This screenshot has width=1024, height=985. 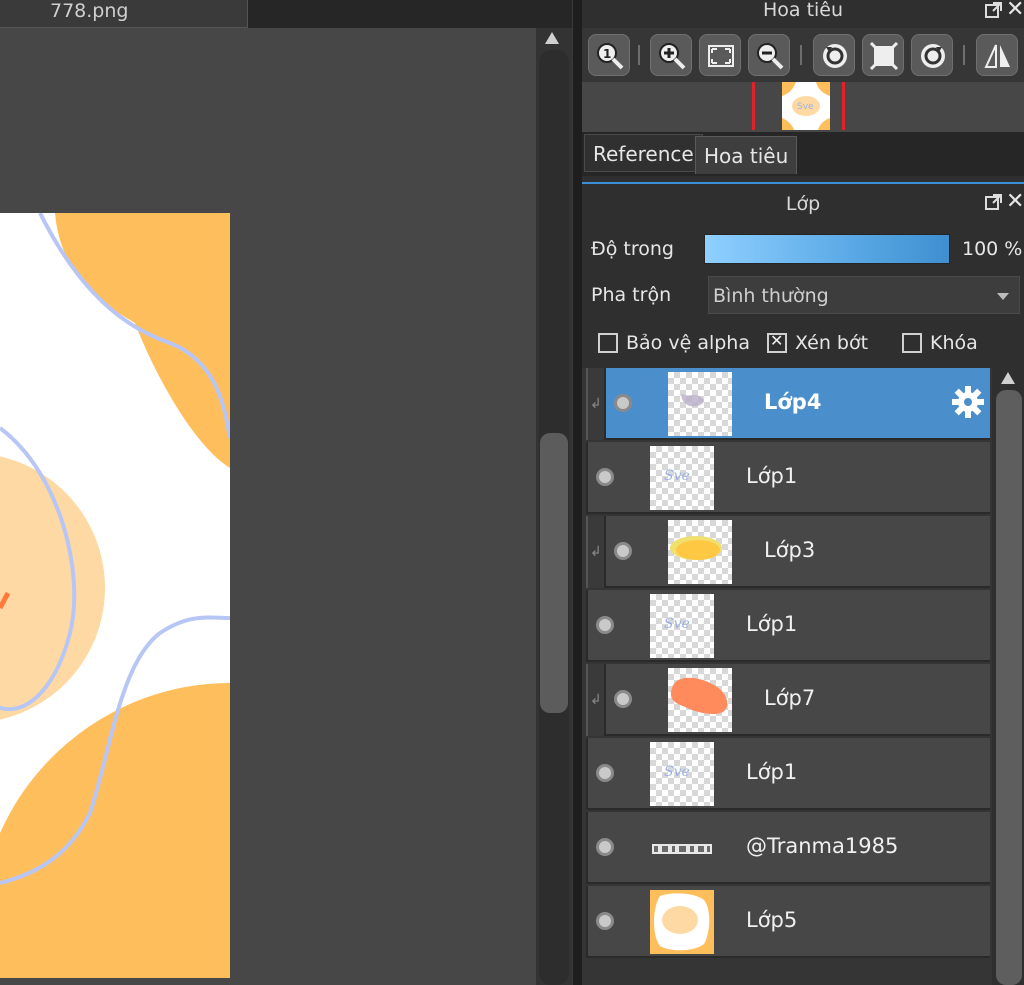 I want to click on navigator-panel-buttons: ✕, so click(x=998, y=11).